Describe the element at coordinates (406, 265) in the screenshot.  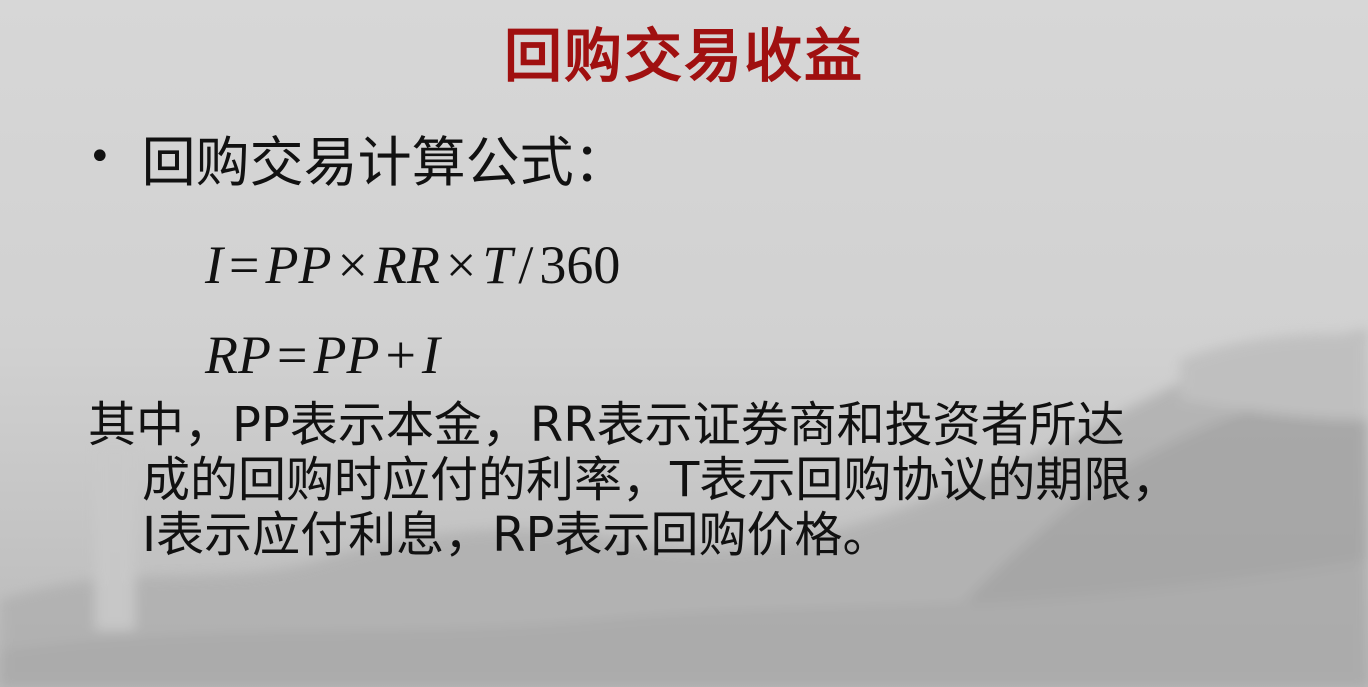
I see `formula-term: RR` at that location.